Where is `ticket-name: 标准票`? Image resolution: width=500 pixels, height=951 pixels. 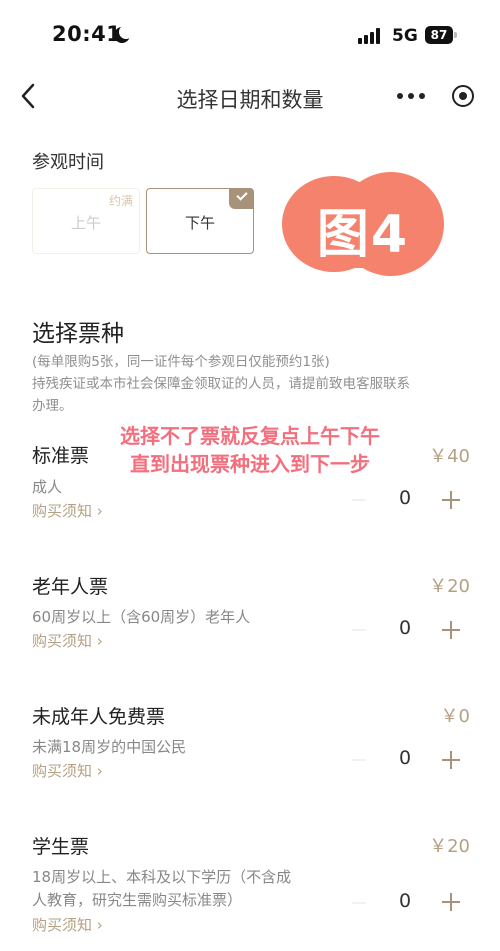 ticket-name: 标准票 is located at coordinates (61, 456).